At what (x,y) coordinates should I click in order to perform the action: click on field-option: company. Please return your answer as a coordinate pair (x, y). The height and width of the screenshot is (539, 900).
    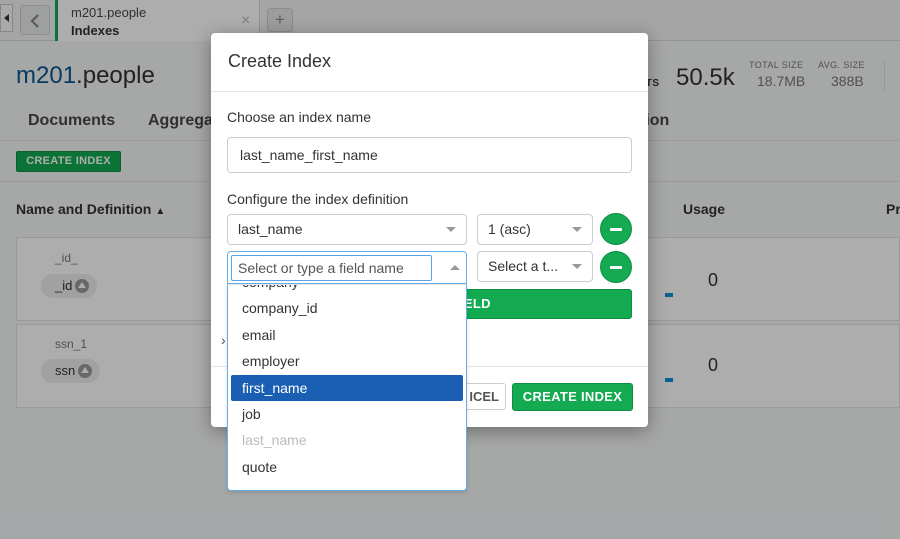
    Looking at the image, I should click on (347, 290).